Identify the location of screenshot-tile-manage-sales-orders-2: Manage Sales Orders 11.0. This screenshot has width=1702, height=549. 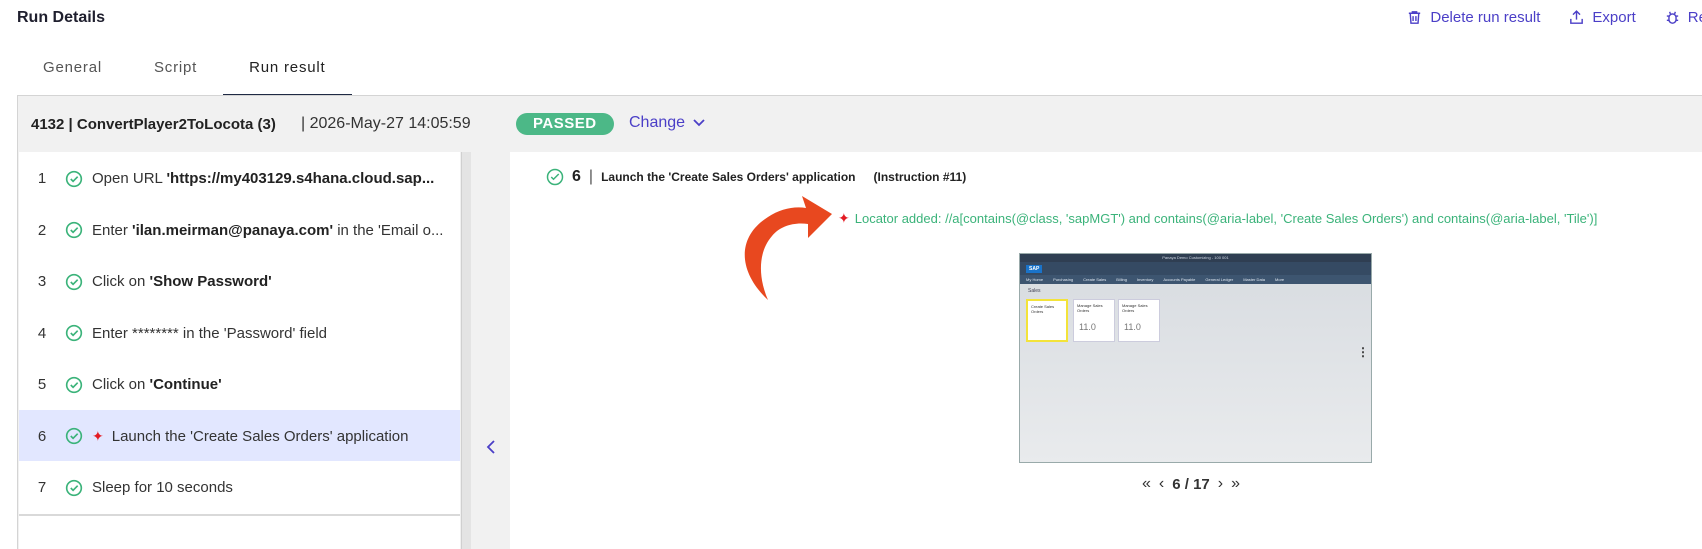
(1139, 320).